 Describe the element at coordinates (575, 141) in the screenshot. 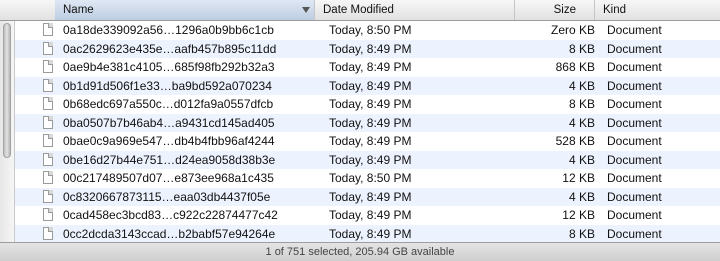

I see `file-size: 528 KB` at that location.